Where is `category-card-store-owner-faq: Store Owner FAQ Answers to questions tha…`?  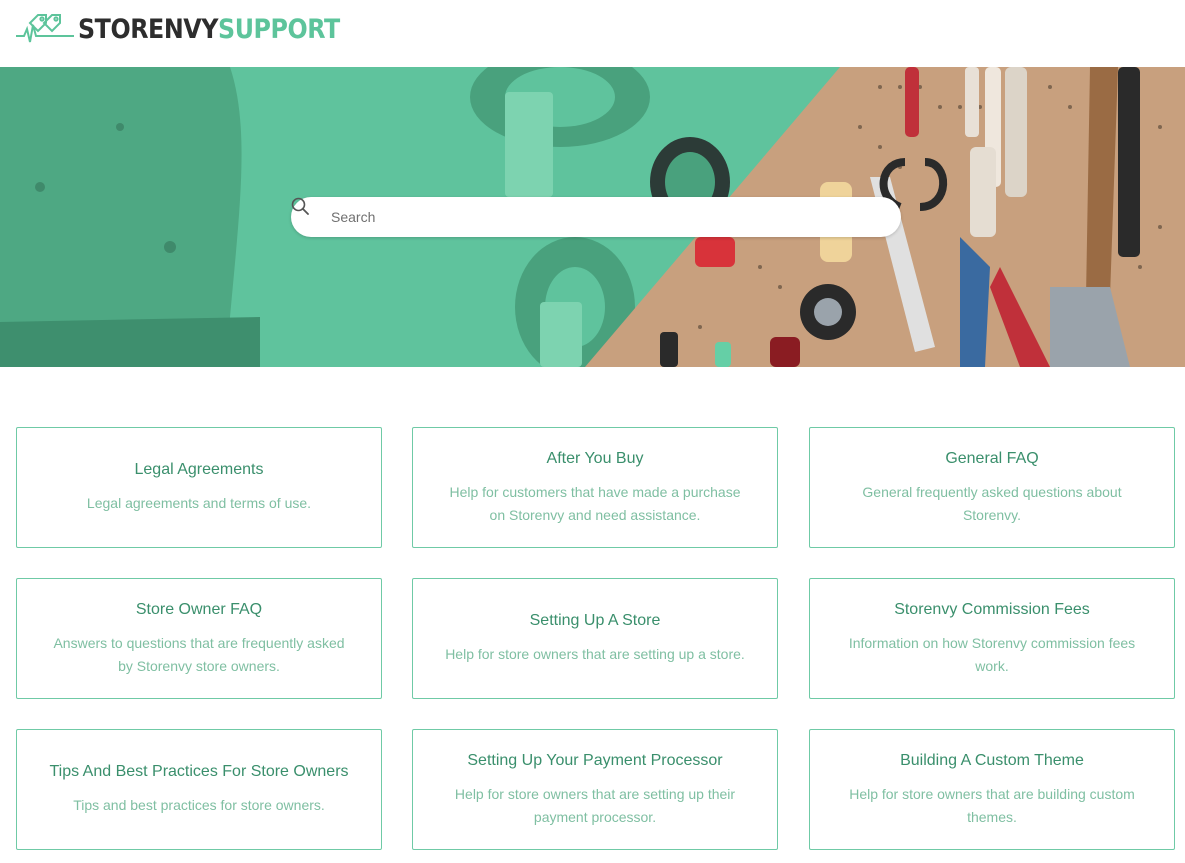 category-card-store-owner-faq: Store Owner FAQ Answers to questions tha… is located at coordinates (199, 638).